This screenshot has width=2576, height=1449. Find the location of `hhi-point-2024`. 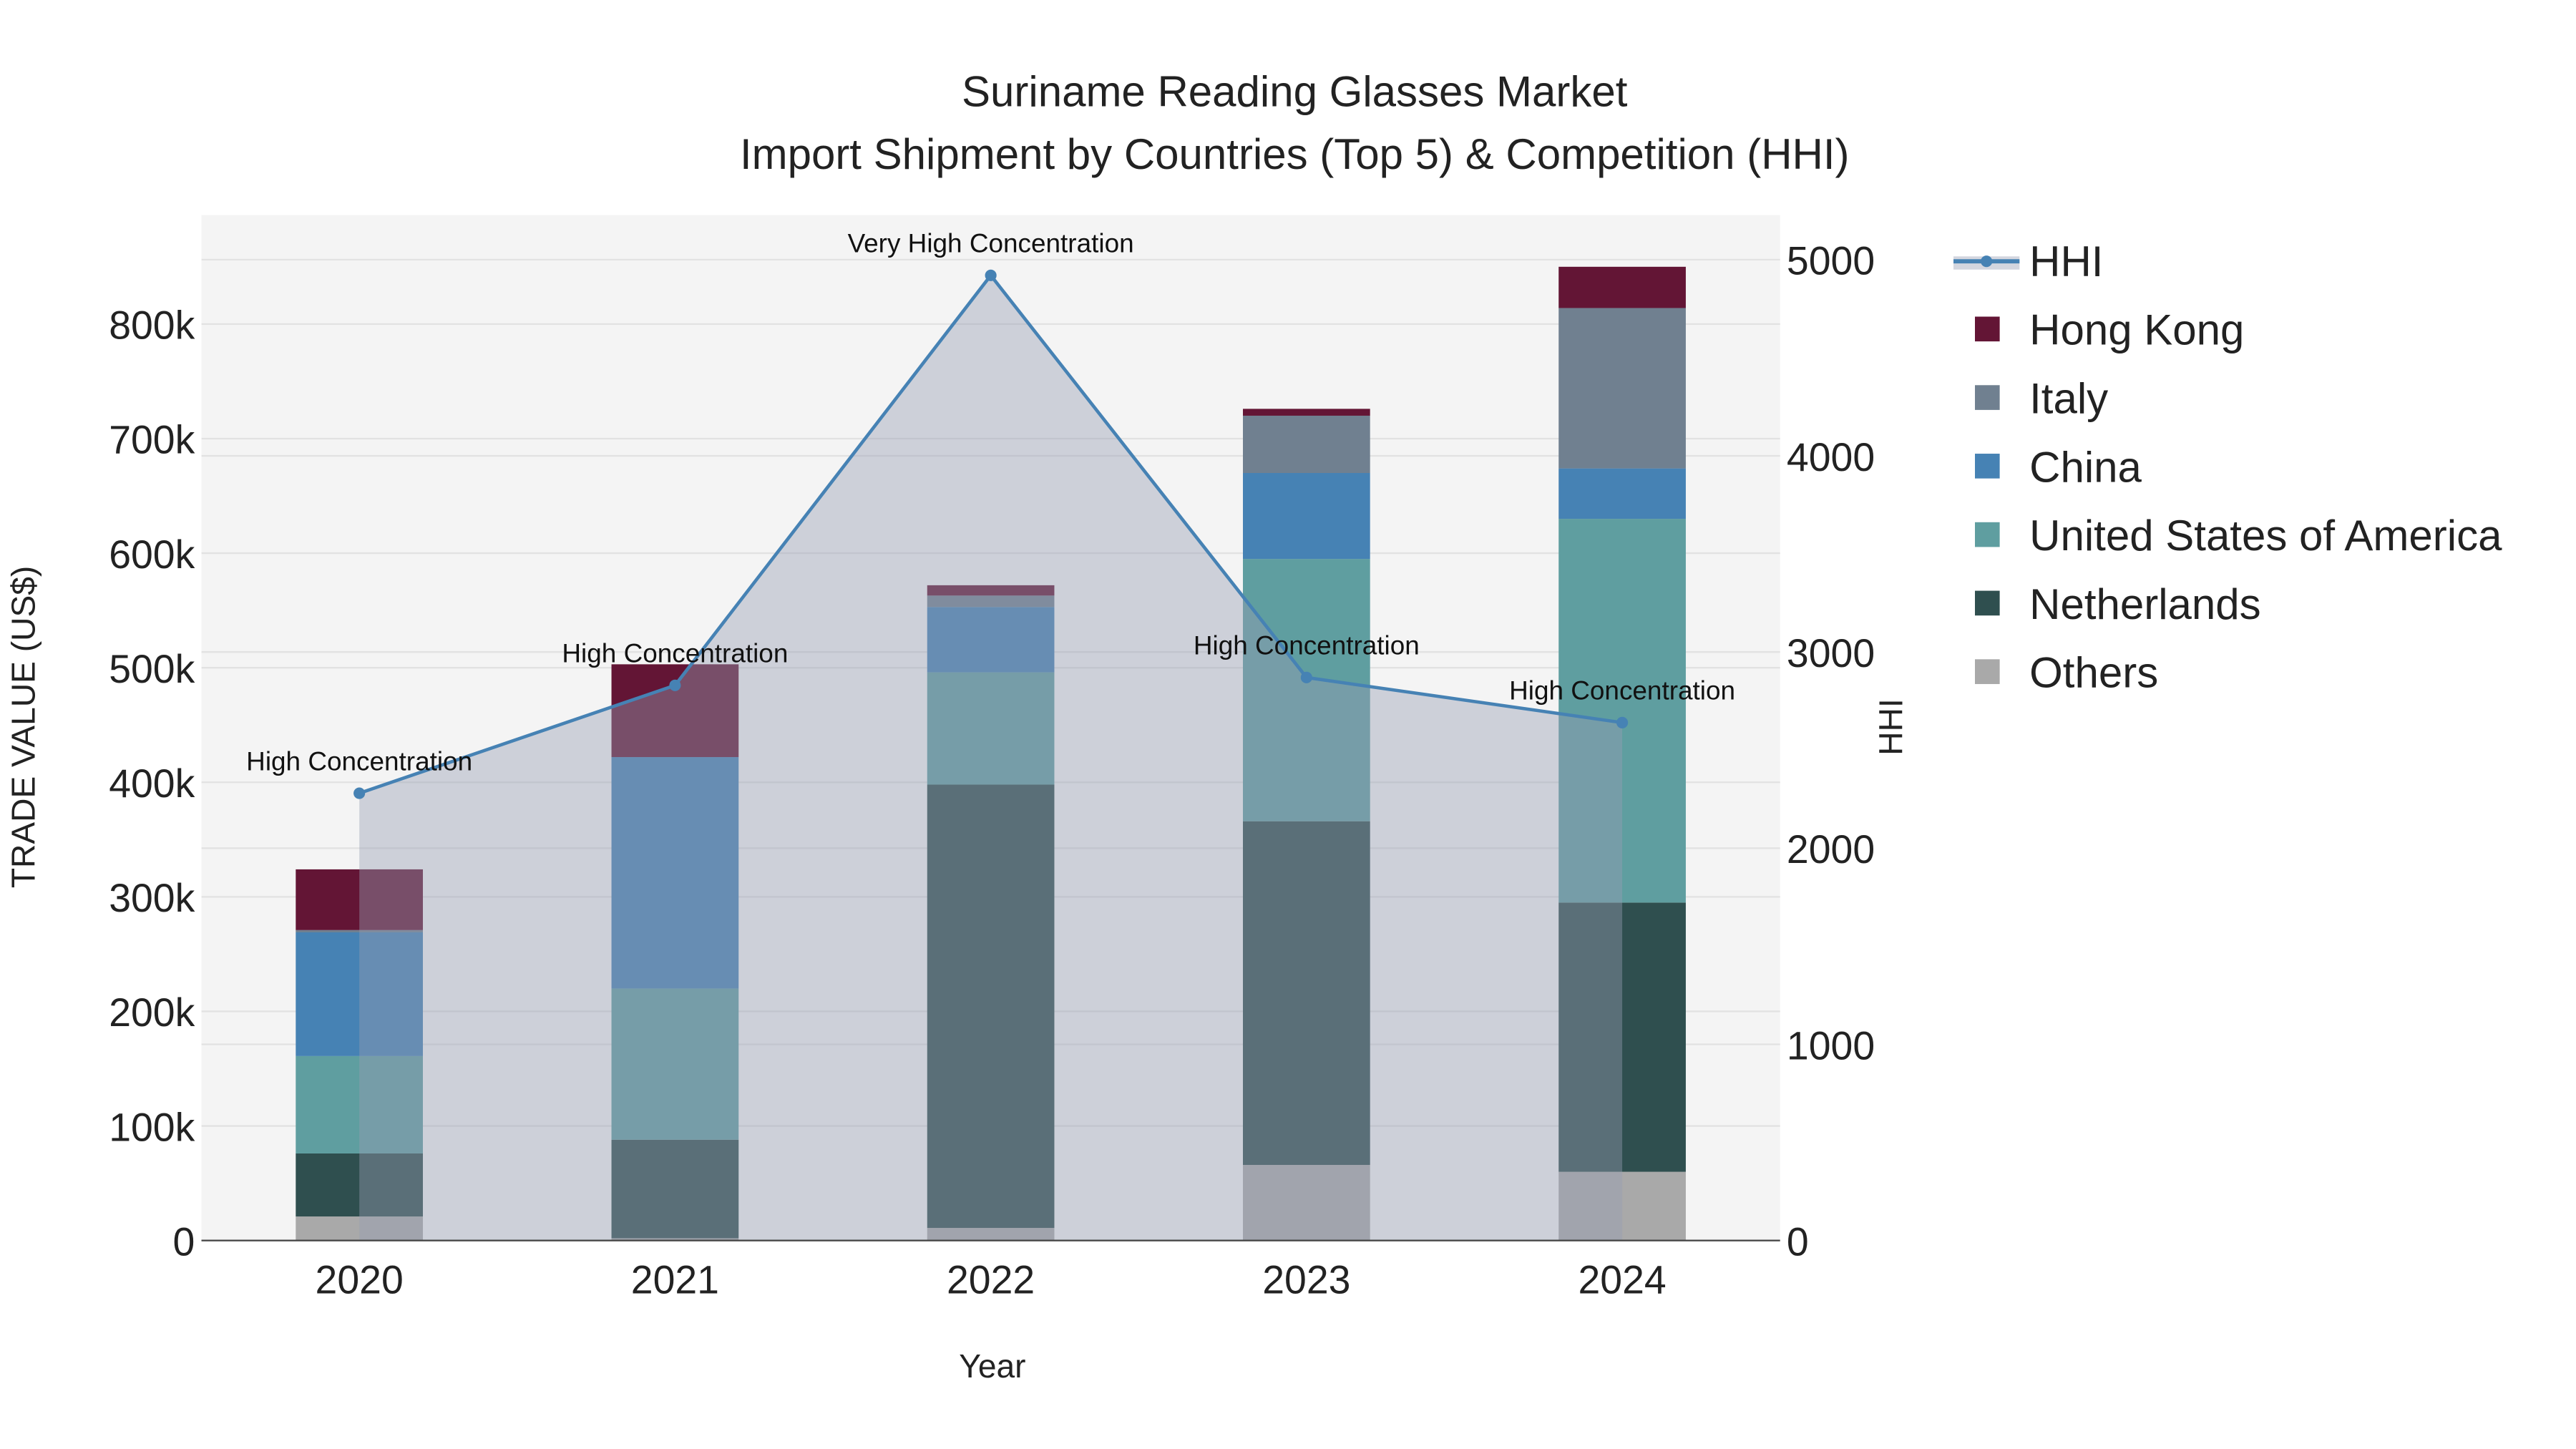

hhi-point-2024 is located at coordinates (1622, 722).